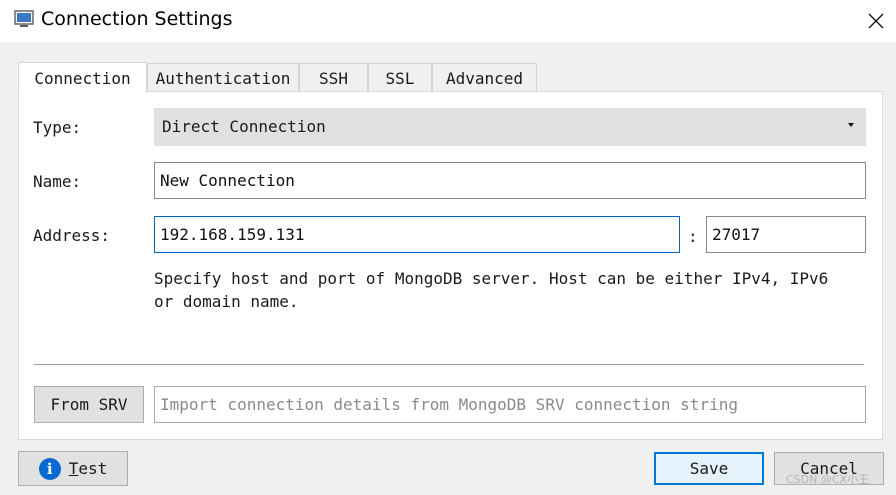 This screenshot has width=896, height=495. I want to click on address-label: Address:, so click(72, 235).